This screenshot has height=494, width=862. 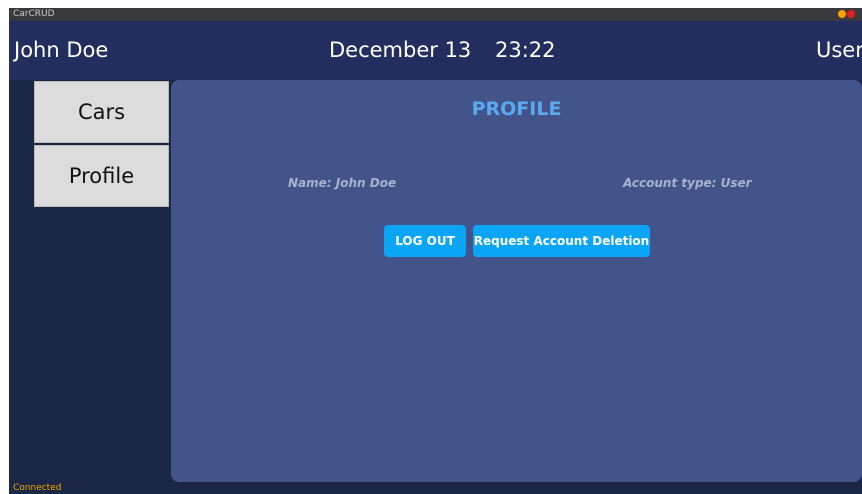 What do you see at coordinates (61, 50) in the screenshot?
I see `user-name: John Doe` at bounding box center [61, 50].